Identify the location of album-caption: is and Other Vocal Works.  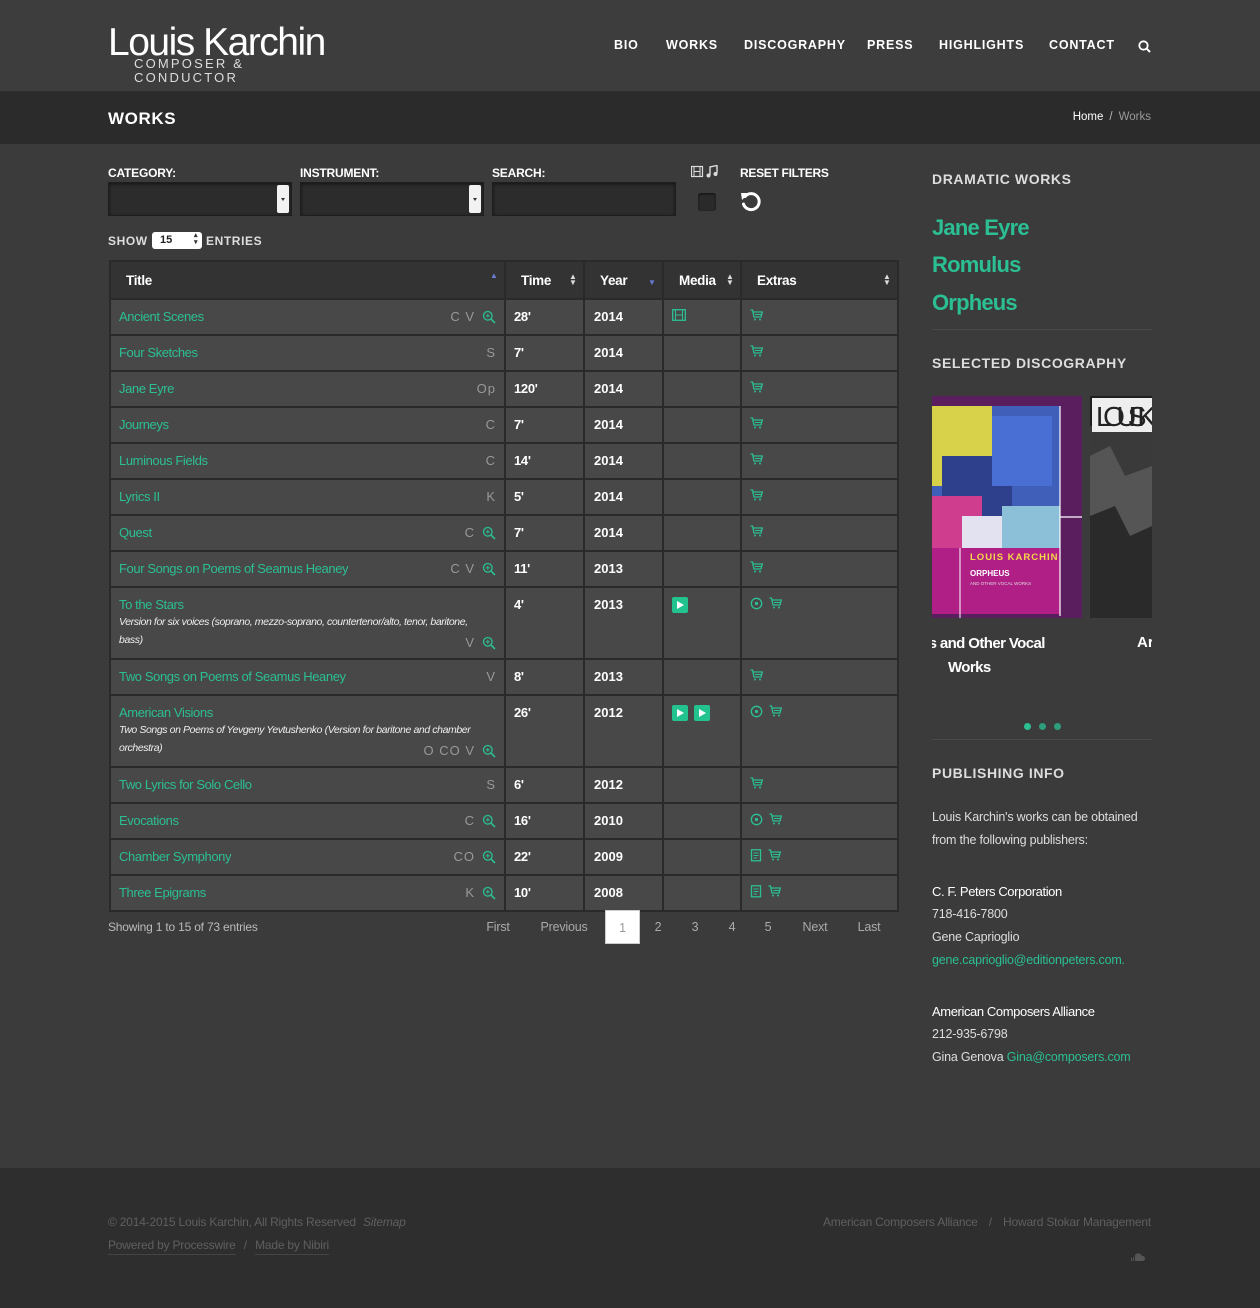
(1007, 656).